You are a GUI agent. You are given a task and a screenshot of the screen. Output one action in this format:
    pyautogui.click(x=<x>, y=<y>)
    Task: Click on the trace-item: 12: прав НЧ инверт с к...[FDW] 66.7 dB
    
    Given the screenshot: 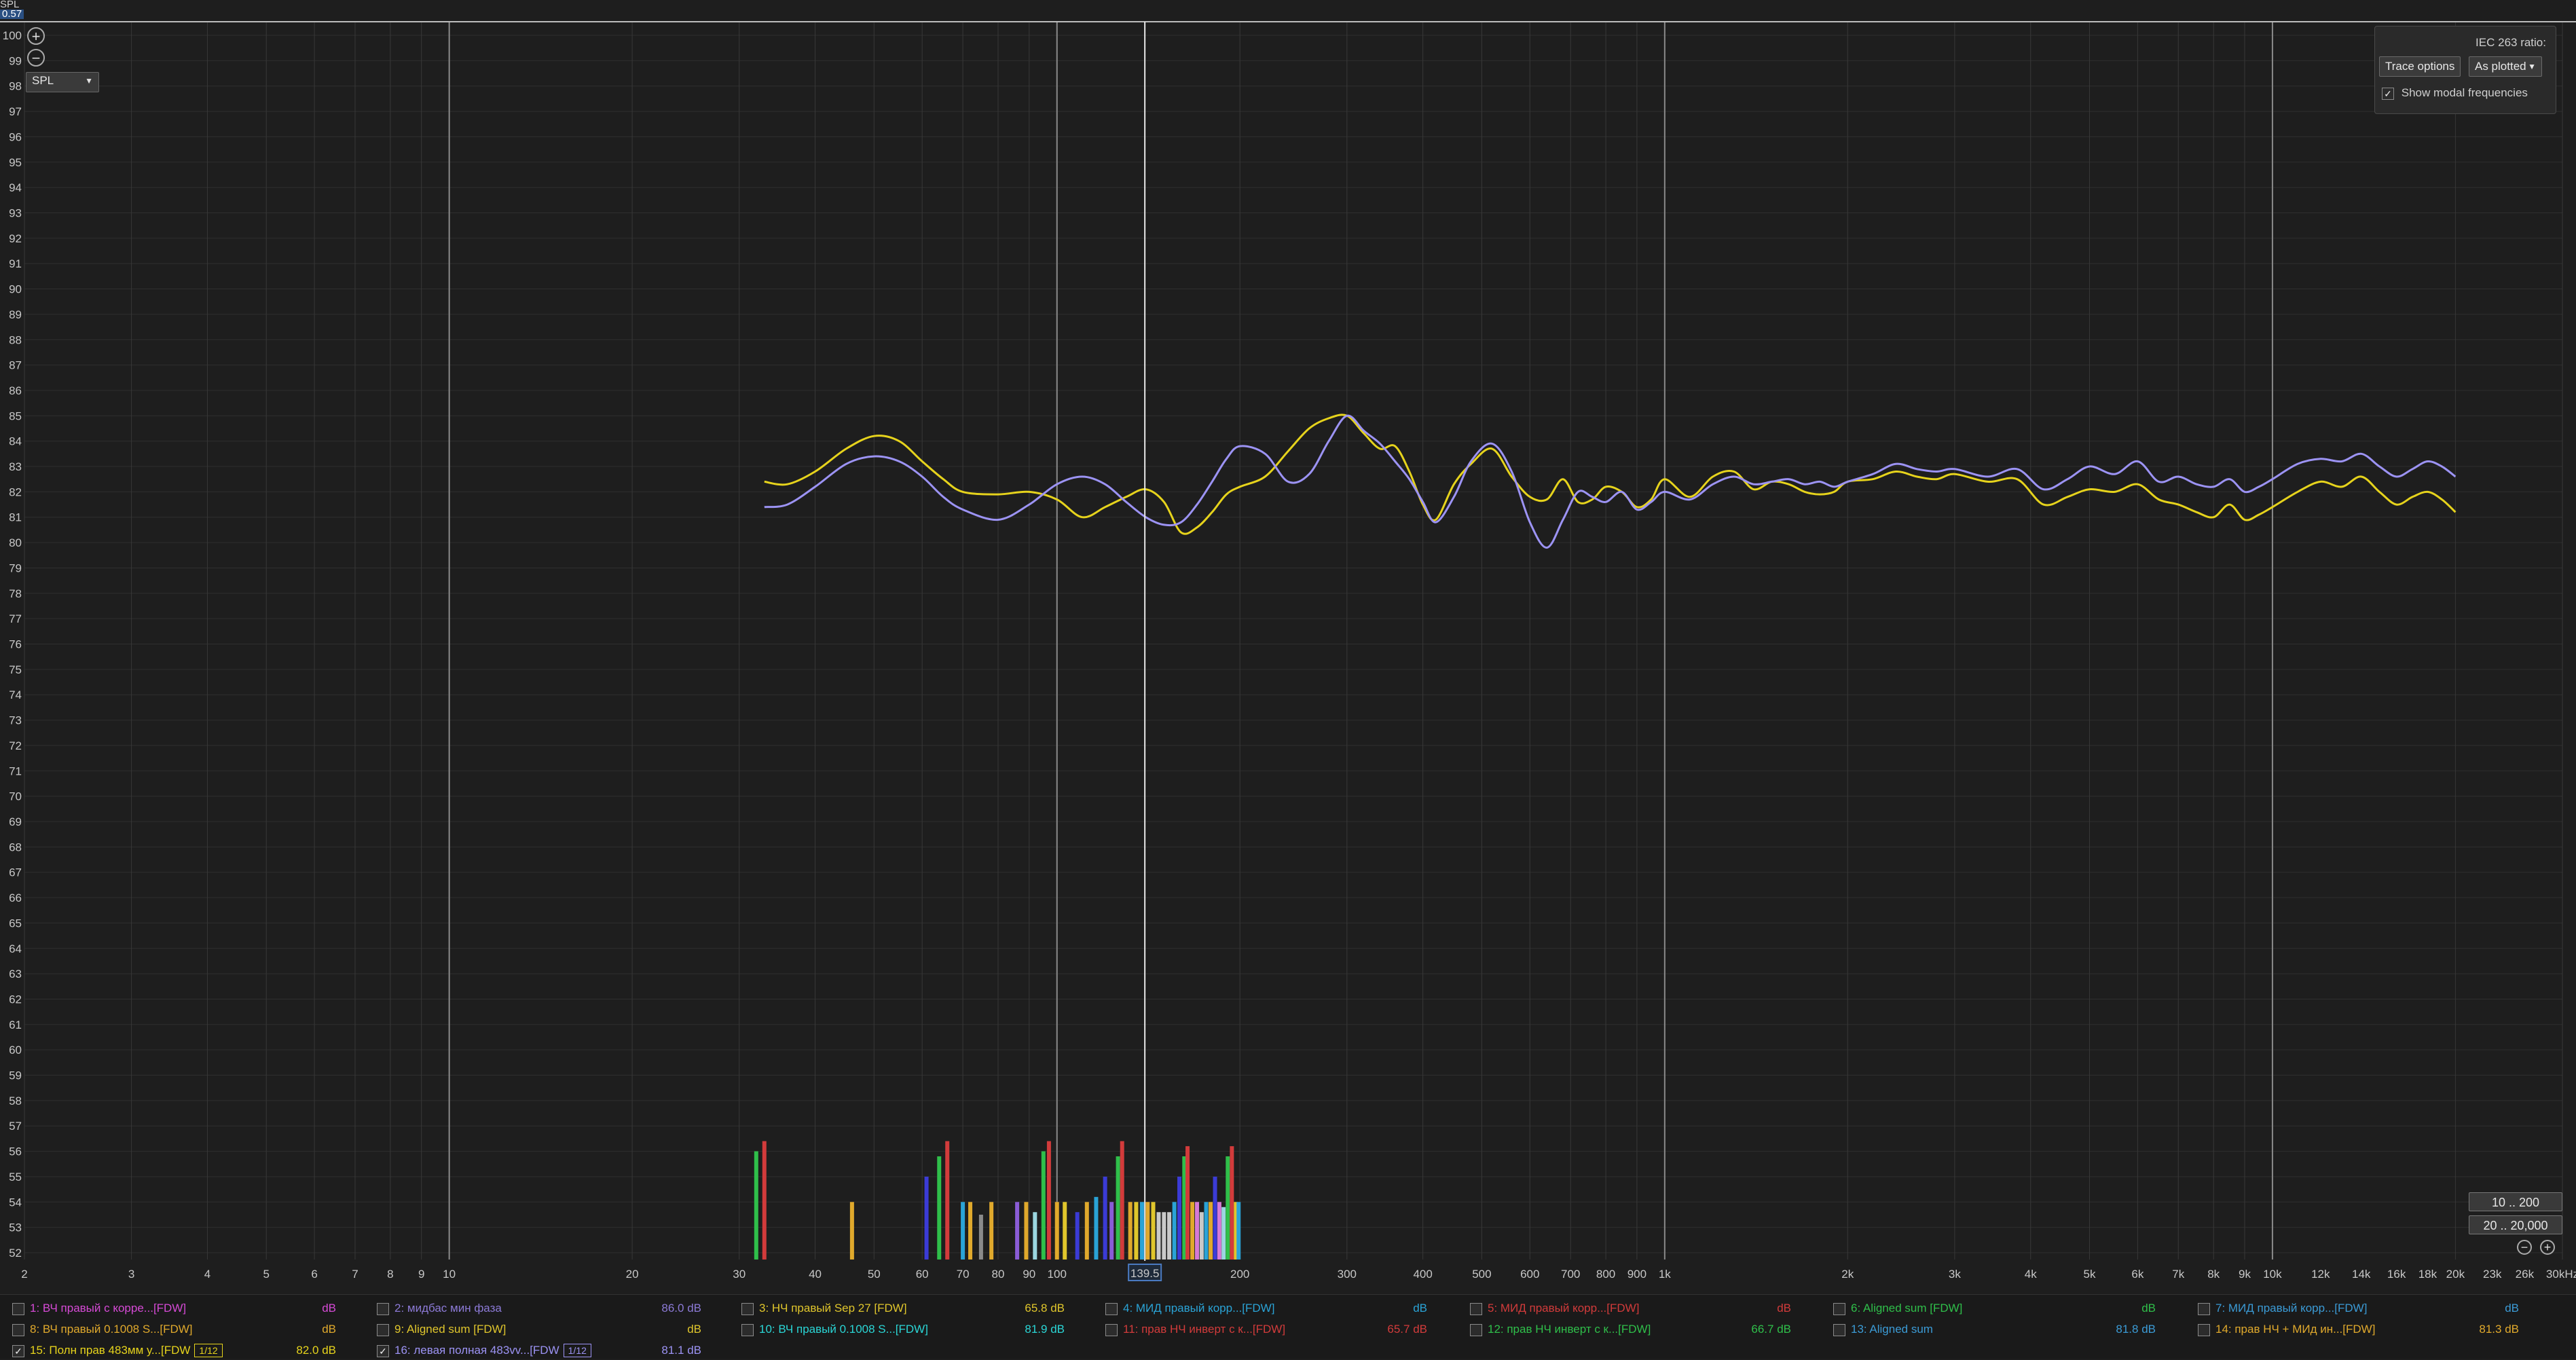 What is the action you would take?
    pyautogui.click(x=1630, y=1329)
    